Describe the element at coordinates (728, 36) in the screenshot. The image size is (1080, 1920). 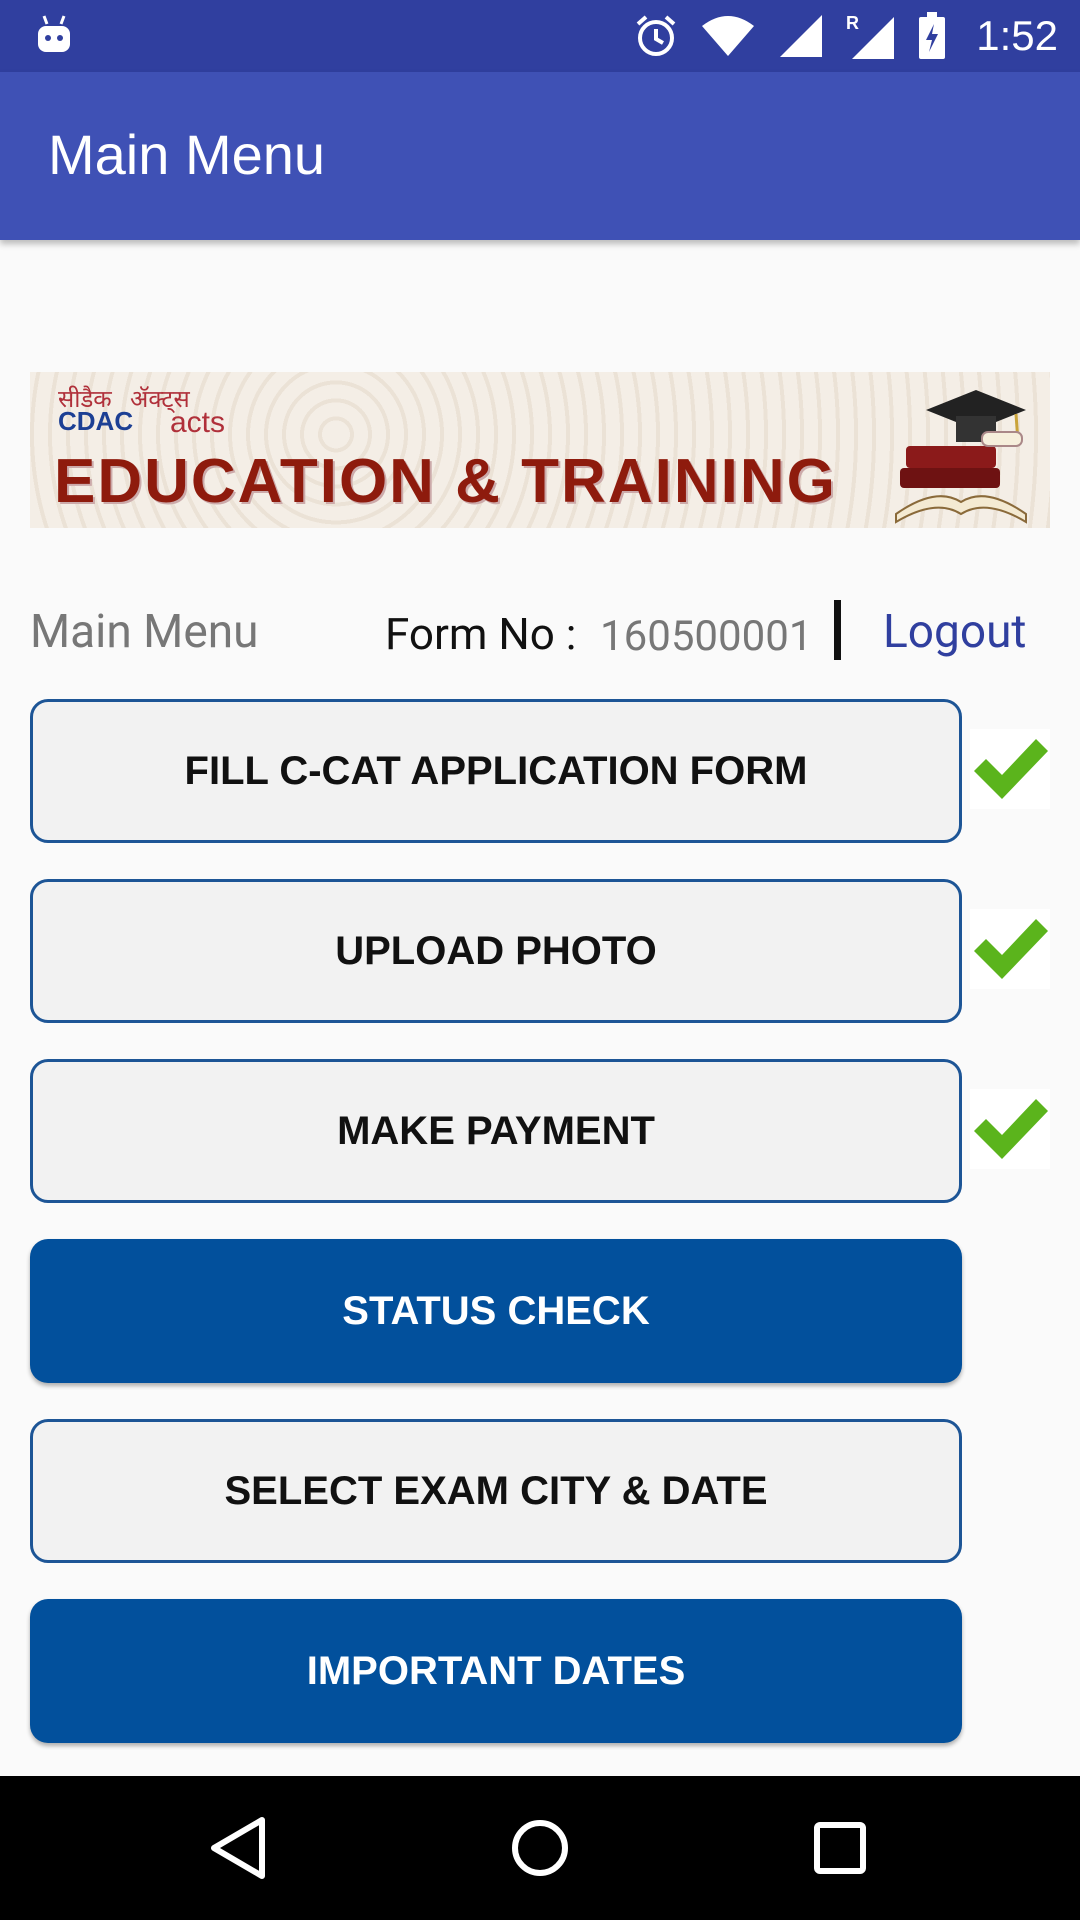
I see `wifi-icon` at that location.